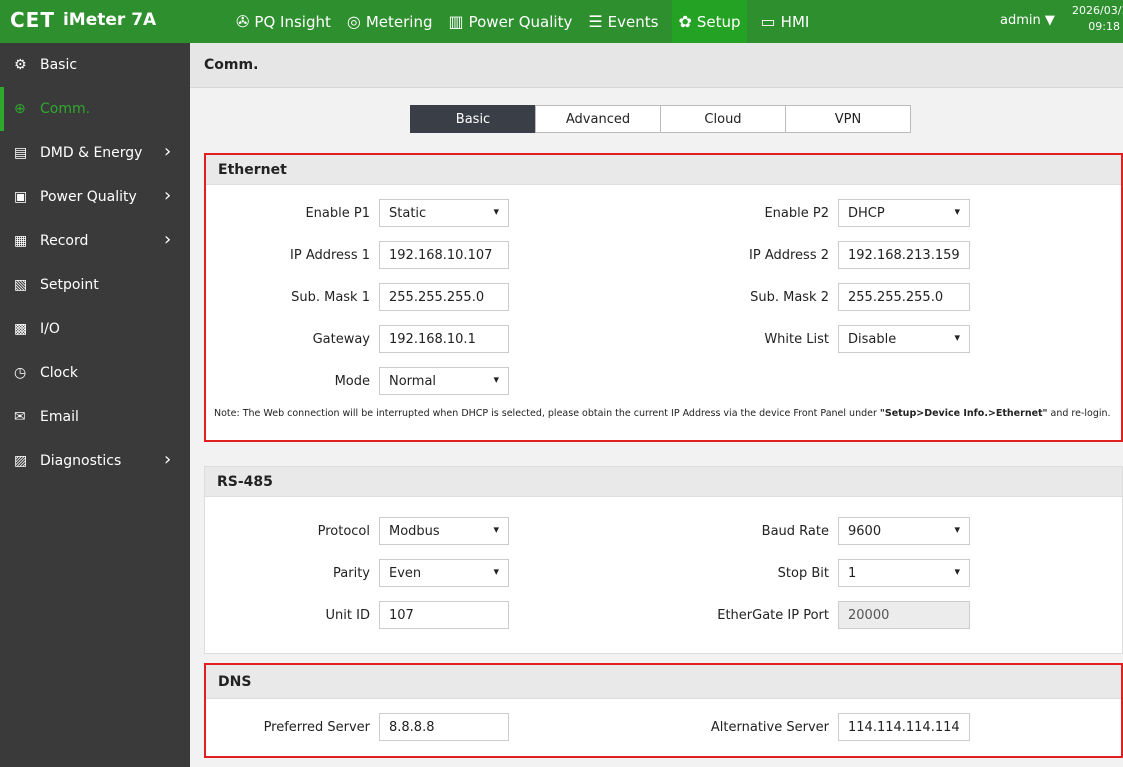  I want to click on clock-icon: ◷, so click(20, 373).